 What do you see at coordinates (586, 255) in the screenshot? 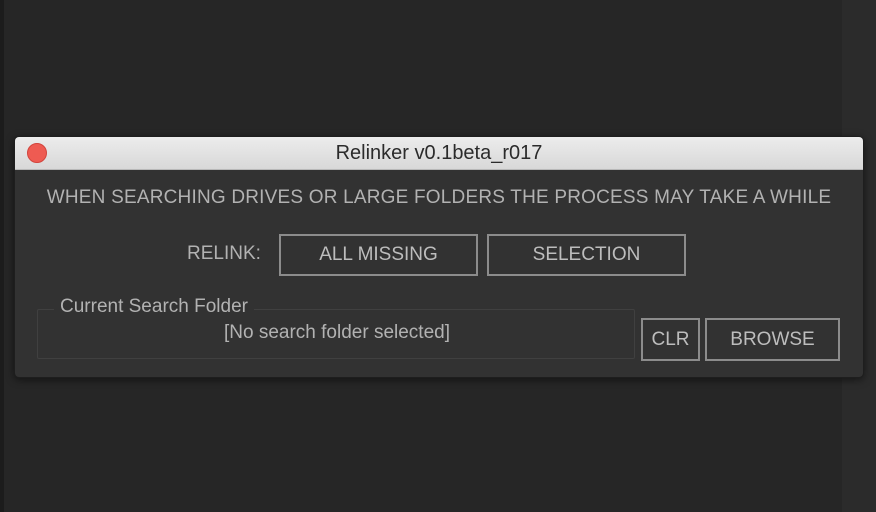
I see `relink-selection-button: SELECTION` at bounding box center [586, 255].